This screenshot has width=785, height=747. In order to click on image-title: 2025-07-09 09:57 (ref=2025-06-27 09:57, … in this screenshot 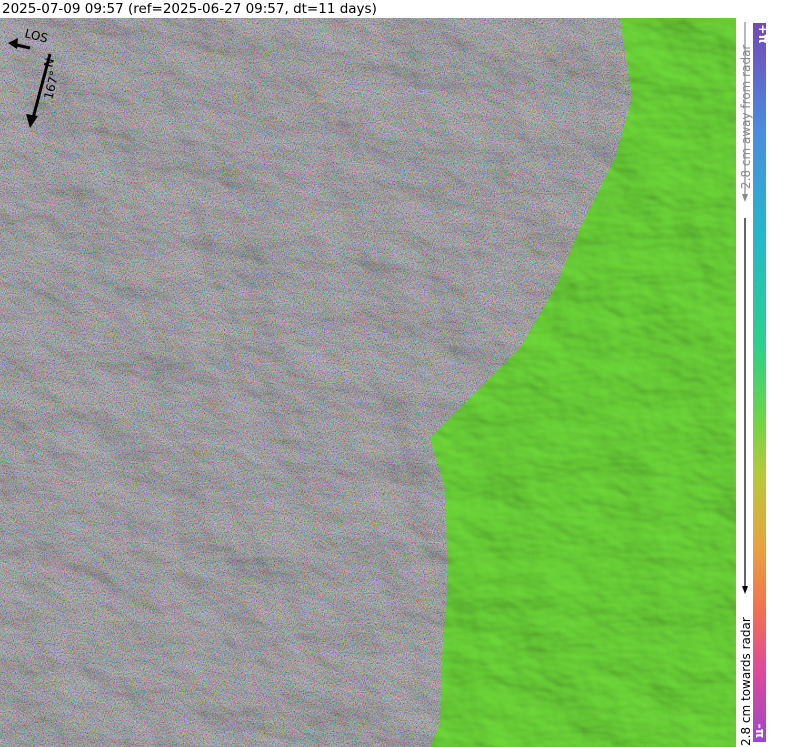, I will do `click(189, 9)`.